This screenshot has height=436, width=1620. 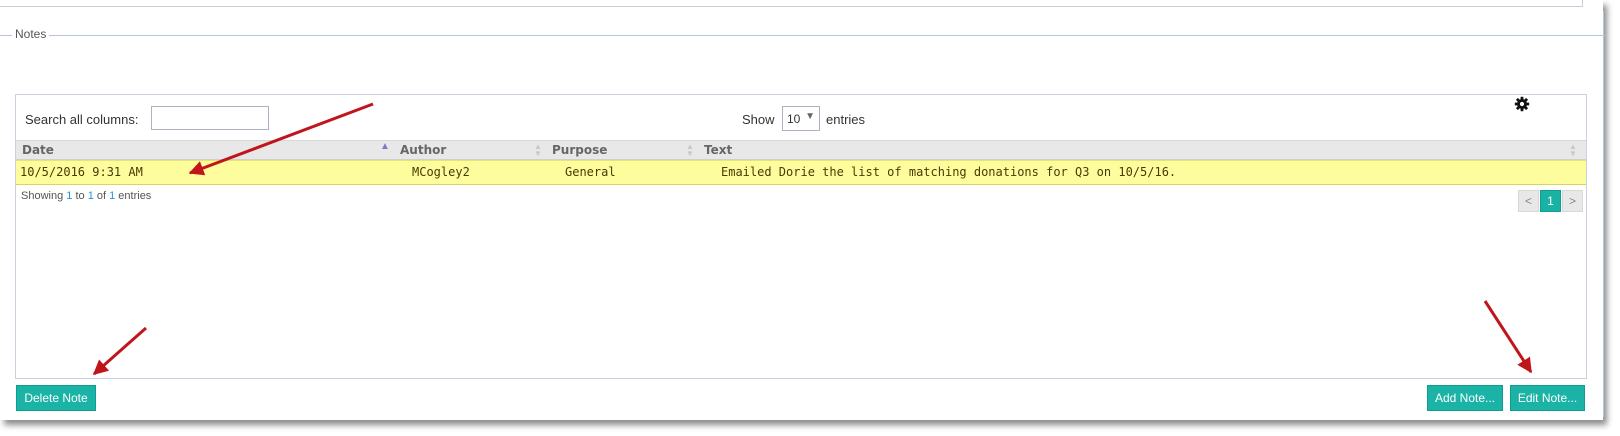 I want to click on sort-asc-icon: ▲, so click(x=385, y=146).